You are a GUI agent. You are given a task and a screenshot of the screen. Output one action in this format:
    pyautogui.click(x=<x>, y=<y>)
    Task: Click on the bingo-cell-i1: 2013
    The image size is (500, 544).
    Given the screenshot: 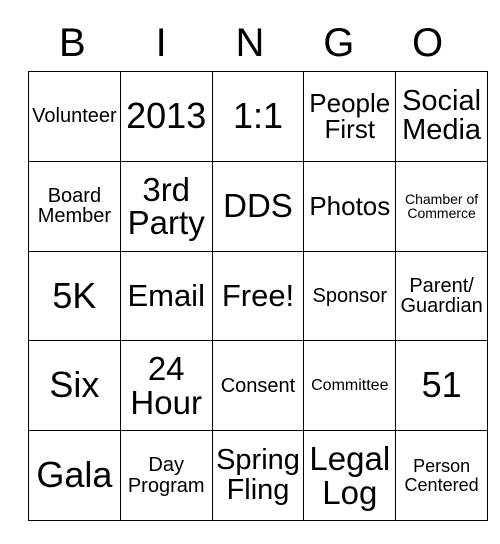 What is the action you would take?
    pyautogui.click(x=166, y=116)
    